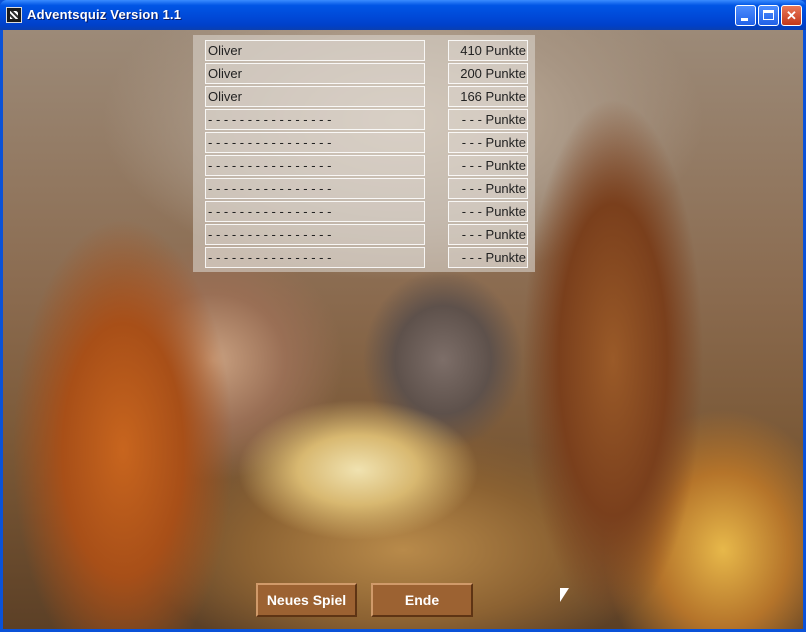 The image size is (806, 632). What do you see at coordinates (104, 14) in the screenshot?
I see `window-title: Adventsquiz Version 1.1` at bounding box center [104, 14].